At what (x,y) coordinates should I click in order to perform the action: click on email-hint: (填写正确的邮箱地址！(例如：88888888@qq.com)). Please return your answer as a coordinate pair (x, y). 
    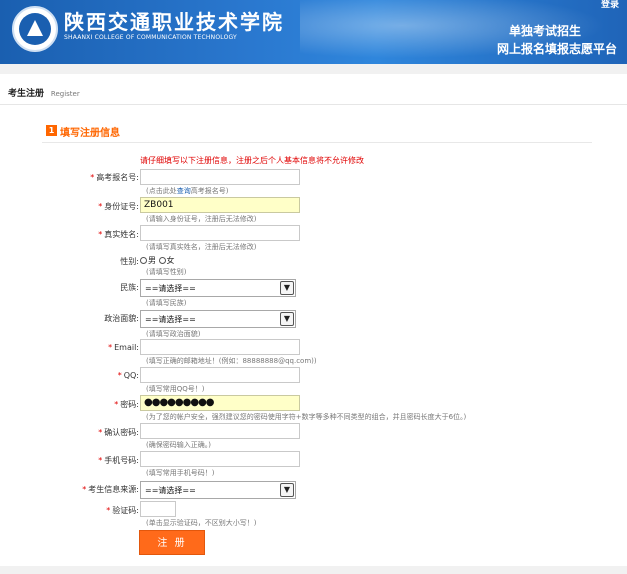
    Looking at the image, I should click on (231, 361).